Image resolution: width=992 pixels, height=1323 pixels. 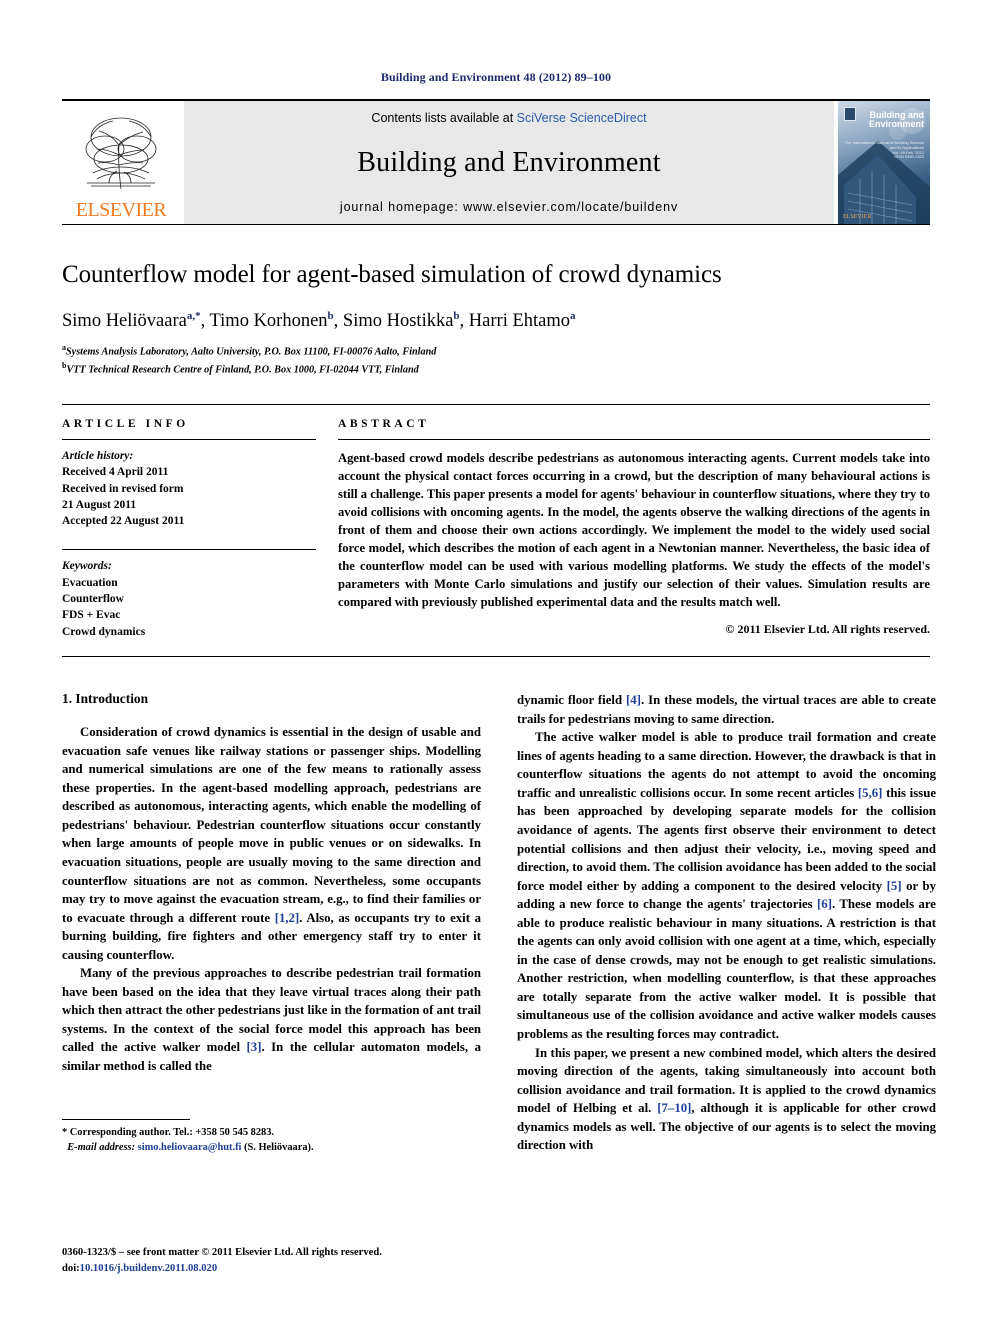 I want to click on cover-title-line2: Environment, so click(x=896, y=124).